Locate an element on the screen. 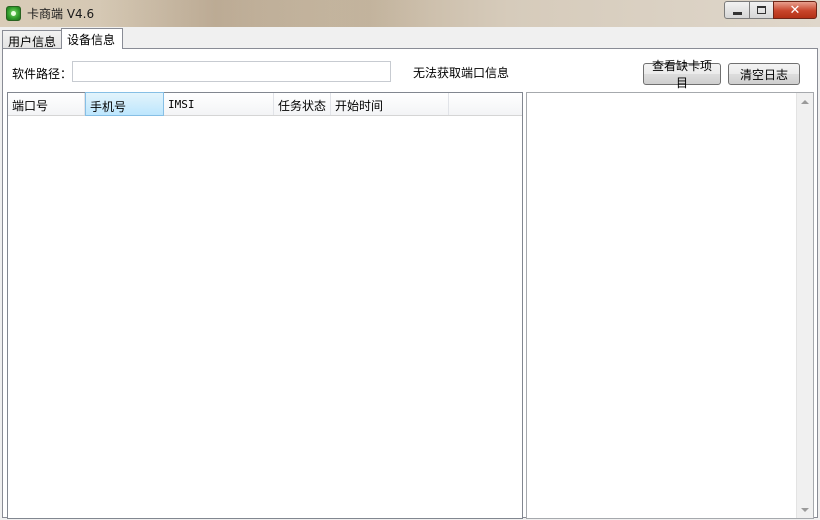  scroll-up-button is located at coordinates (805, 101).